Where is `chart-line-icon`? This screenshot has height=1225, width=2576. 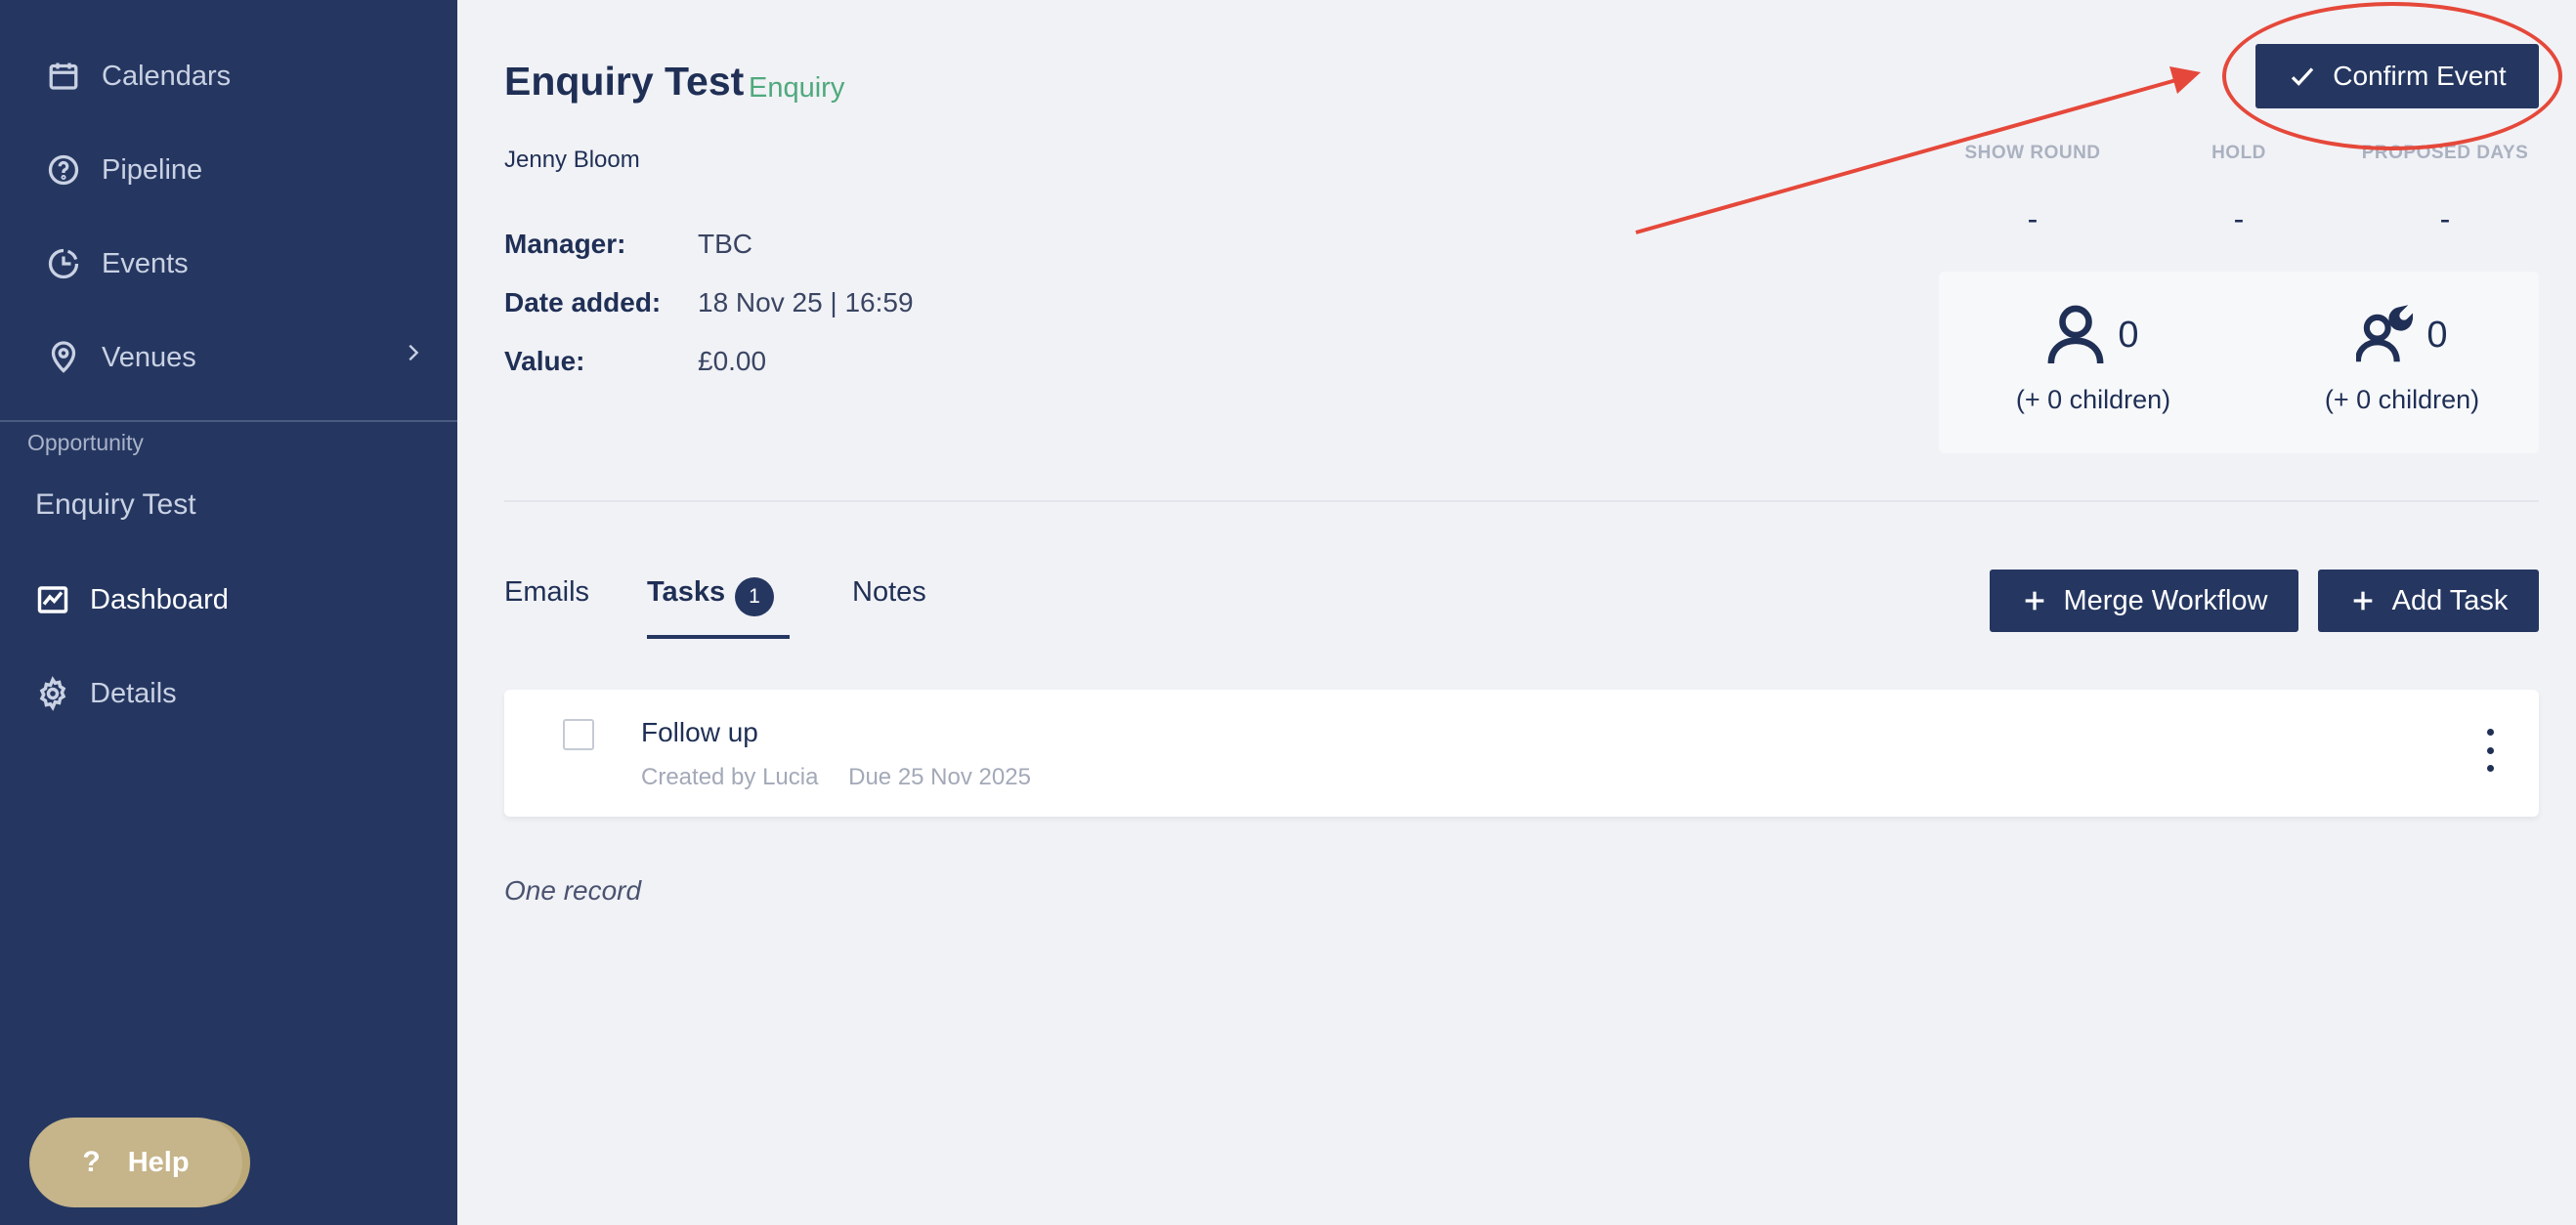
chart-line-icon is located at coordinates (52, 599).